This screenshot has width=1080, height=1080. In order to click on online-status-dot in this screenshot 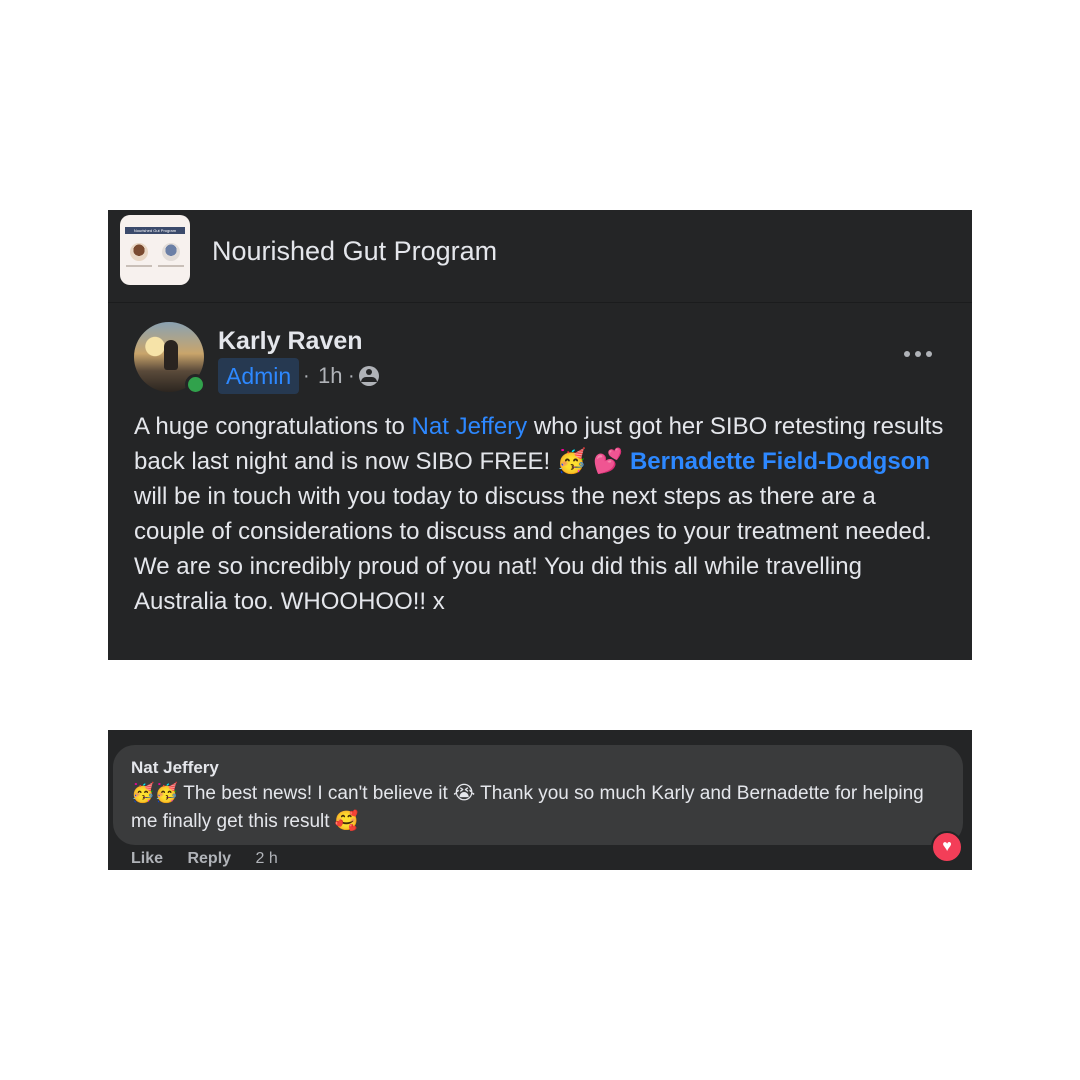, I will do `click(195, 384)`.